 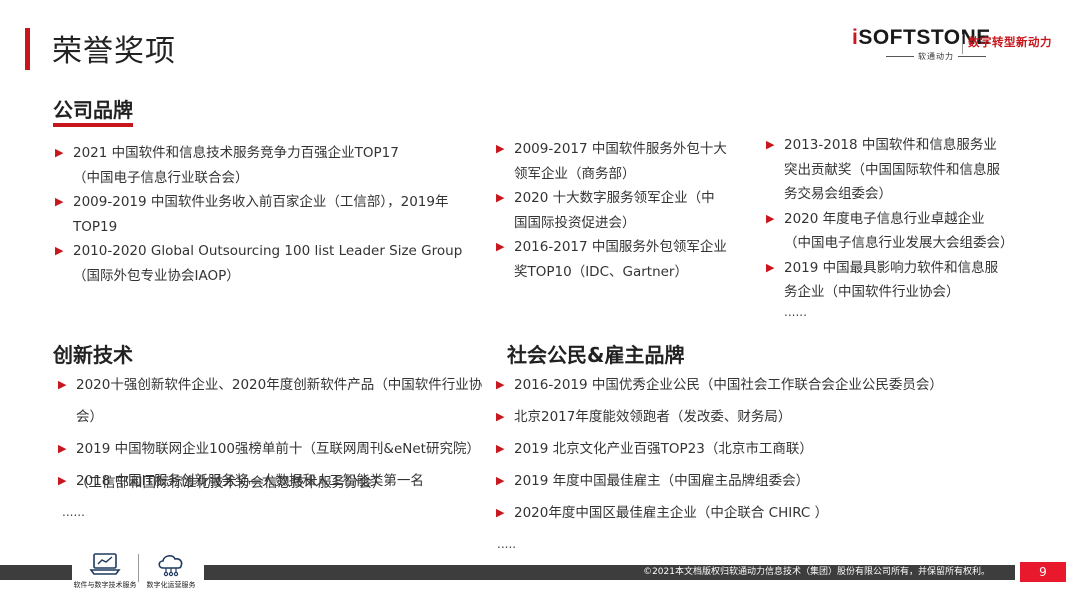 I want to click on list-item: ▶ 2019 中国最具影响力软件和信息服 务企业（中国软件行业协会）, so click(x=916, y=280).